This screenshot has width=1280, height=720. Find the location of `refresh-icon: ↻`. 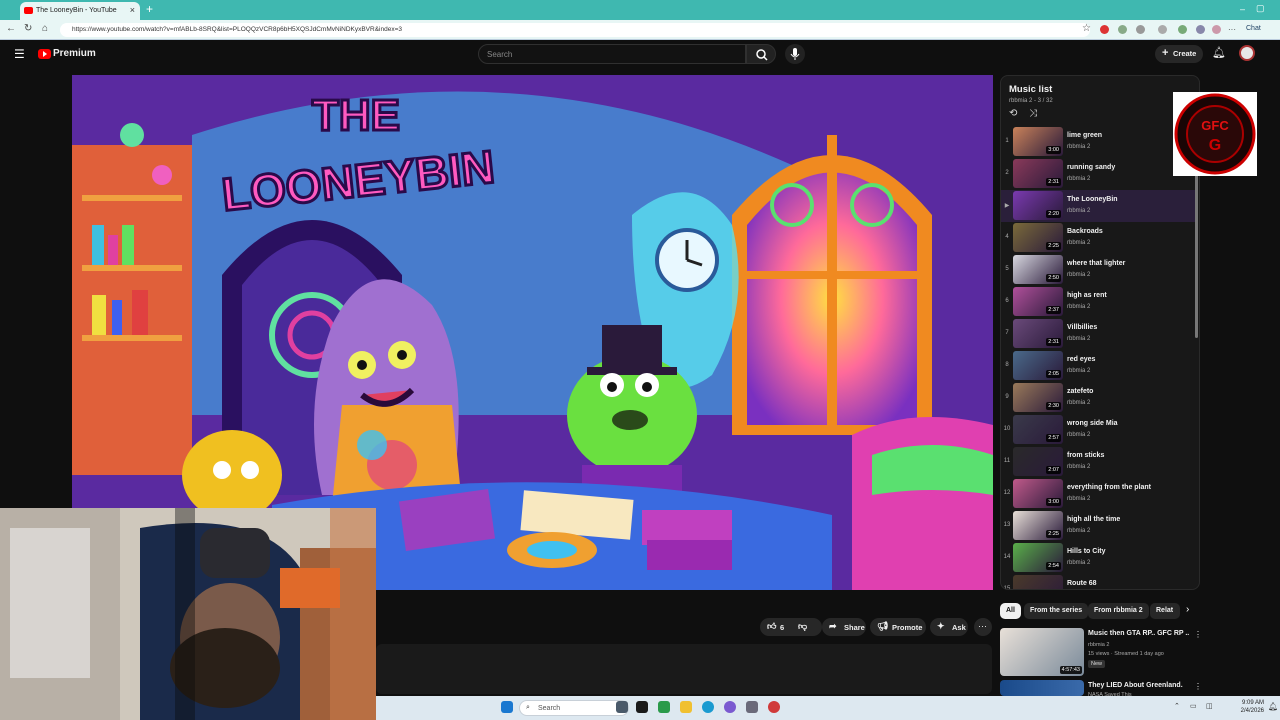

refresh-icon: ↻ is located at coordinates (28, 28).